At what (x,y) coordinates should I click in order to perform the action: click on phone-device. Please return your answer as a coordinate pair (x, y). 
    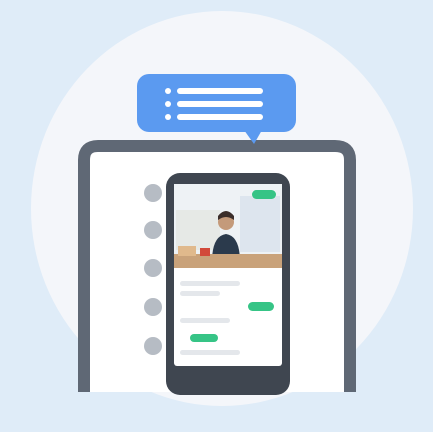
    Looking at the image, I should click on (228, 284).